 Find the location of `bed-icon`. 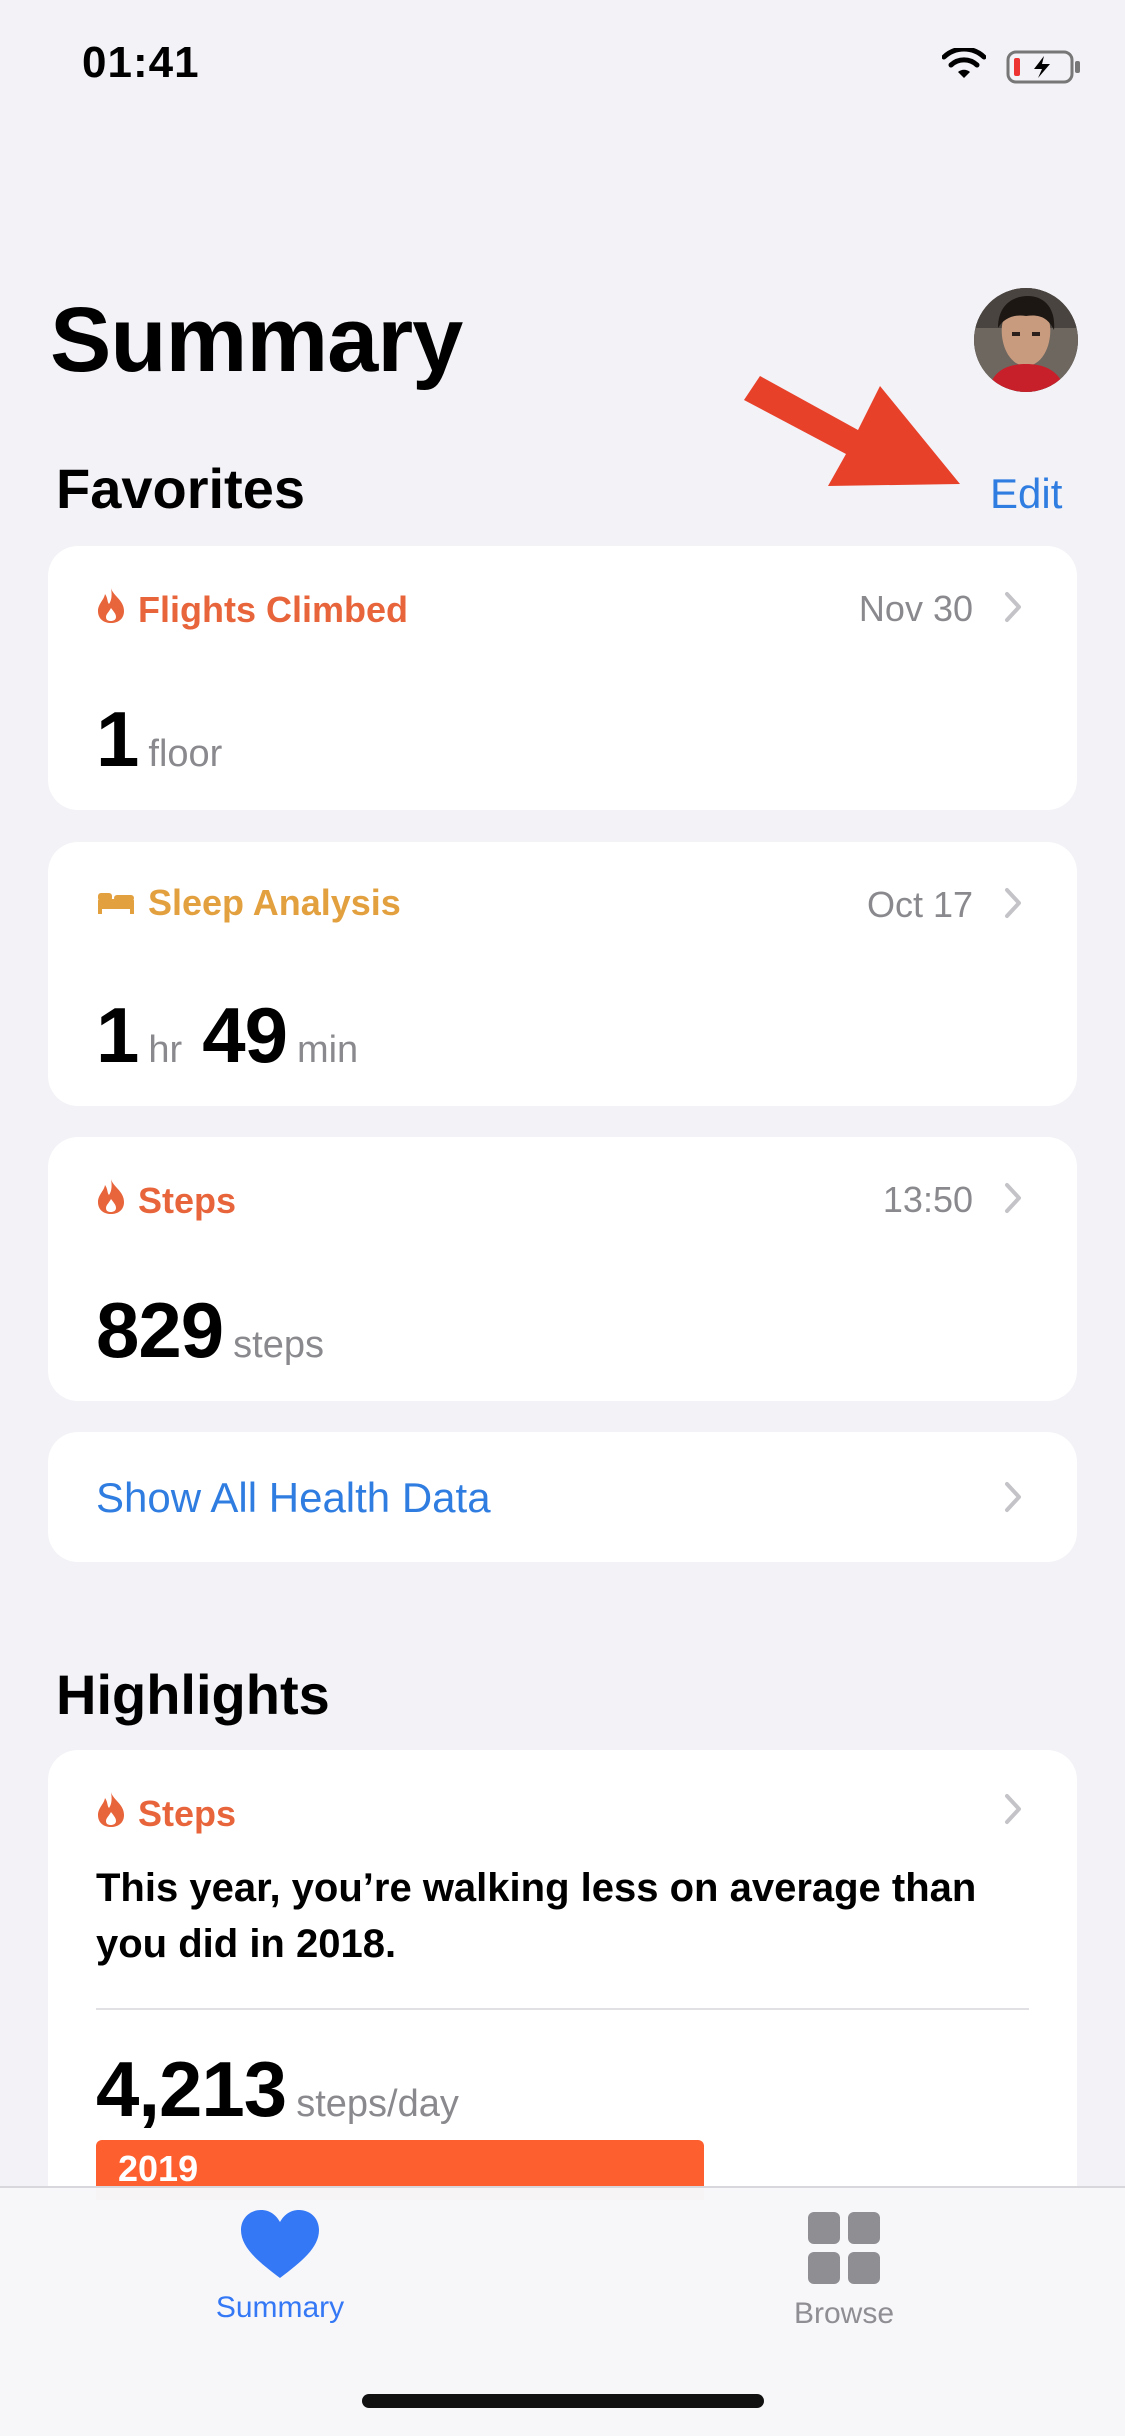

bed-icon is located at coordinates (116, 903).